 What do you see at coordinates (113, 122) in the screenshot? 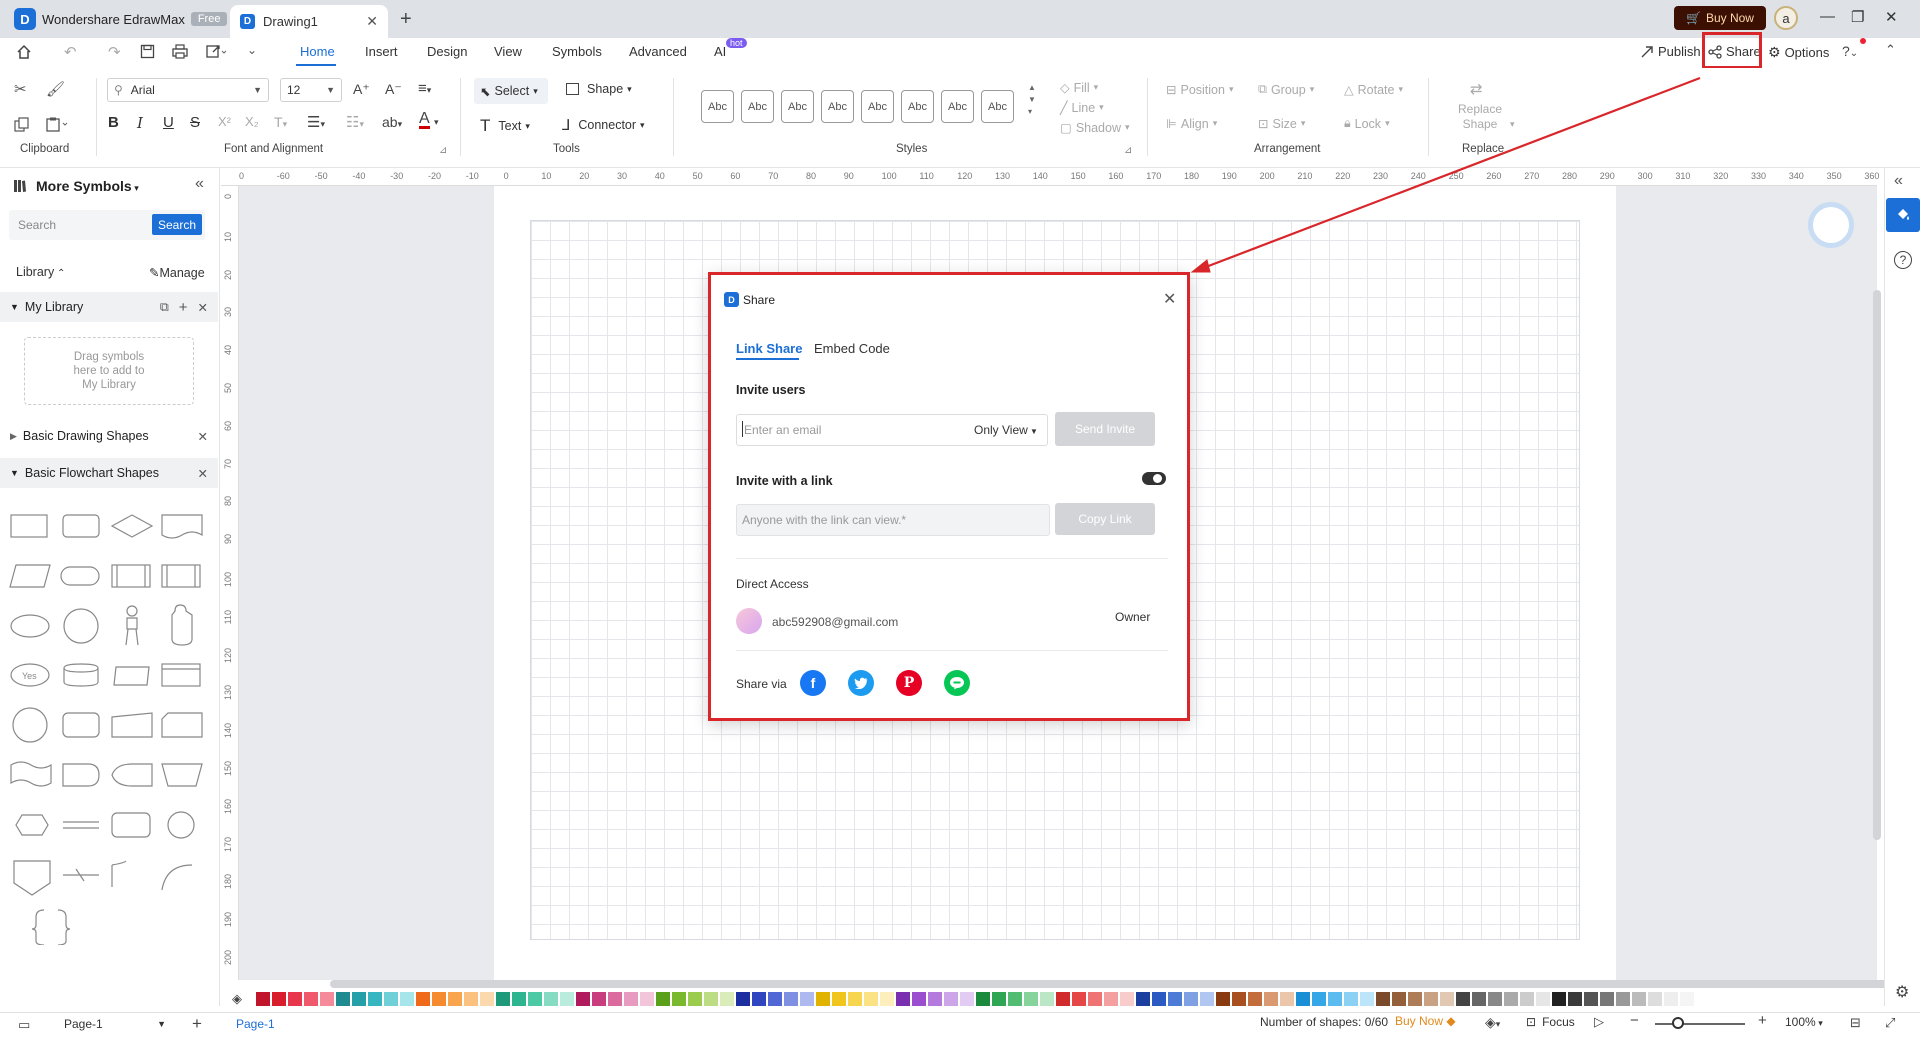
I see `bold-icon: B` at bounding box center [113, 122].